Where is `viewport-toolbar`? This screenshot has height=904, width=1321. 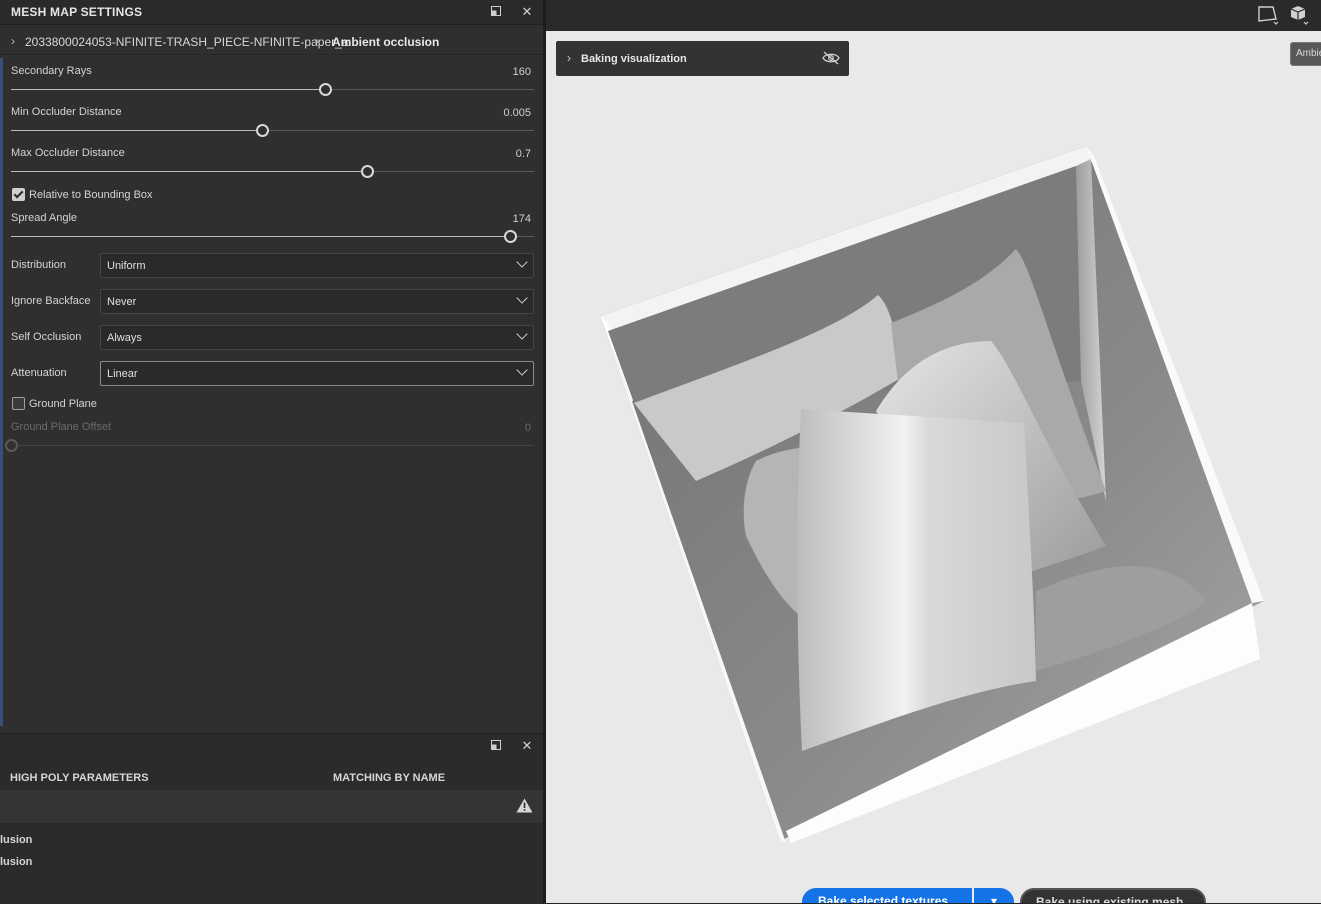
viewport-toolbar is located at coordinates (933, 15).